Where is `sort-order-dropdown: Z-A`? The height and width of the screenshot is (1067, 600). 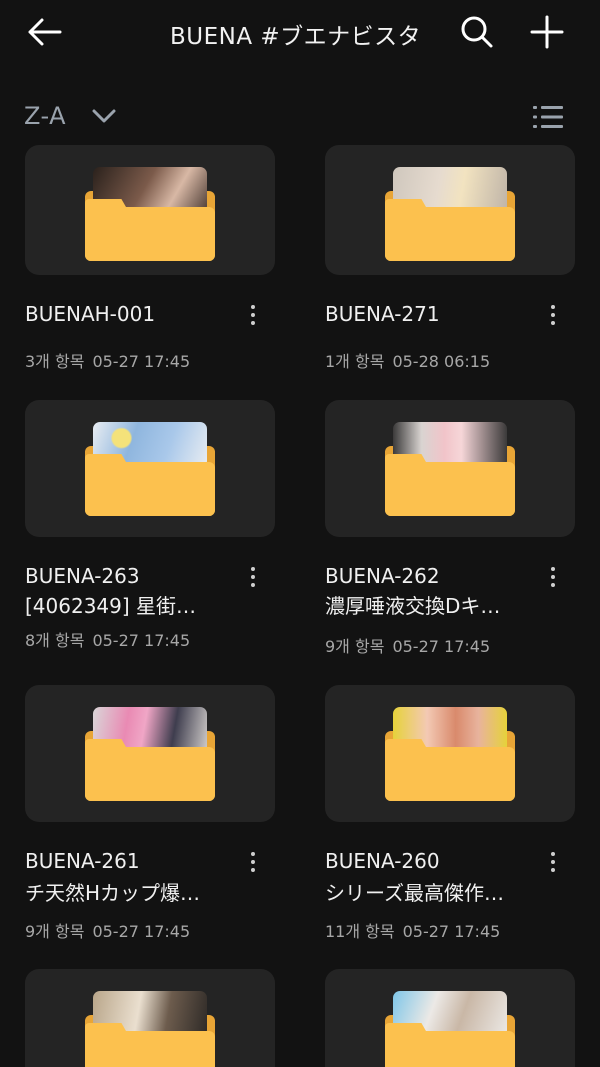 sort-order-dropdown: Z-A is located at coordinates (70, 116).